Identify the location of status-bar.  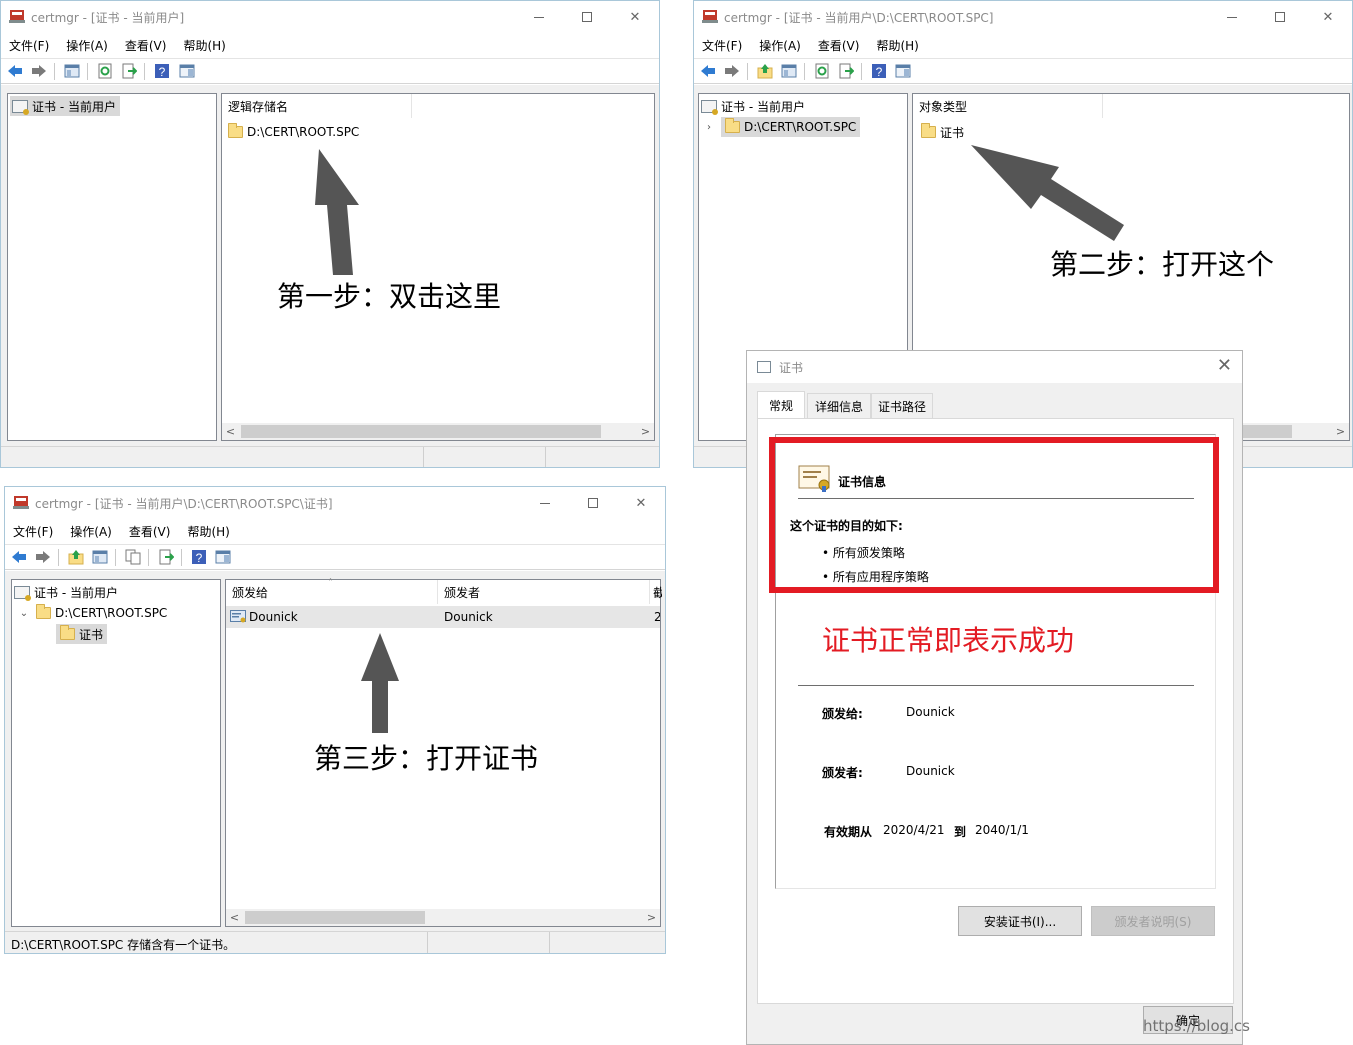
(330, 456).